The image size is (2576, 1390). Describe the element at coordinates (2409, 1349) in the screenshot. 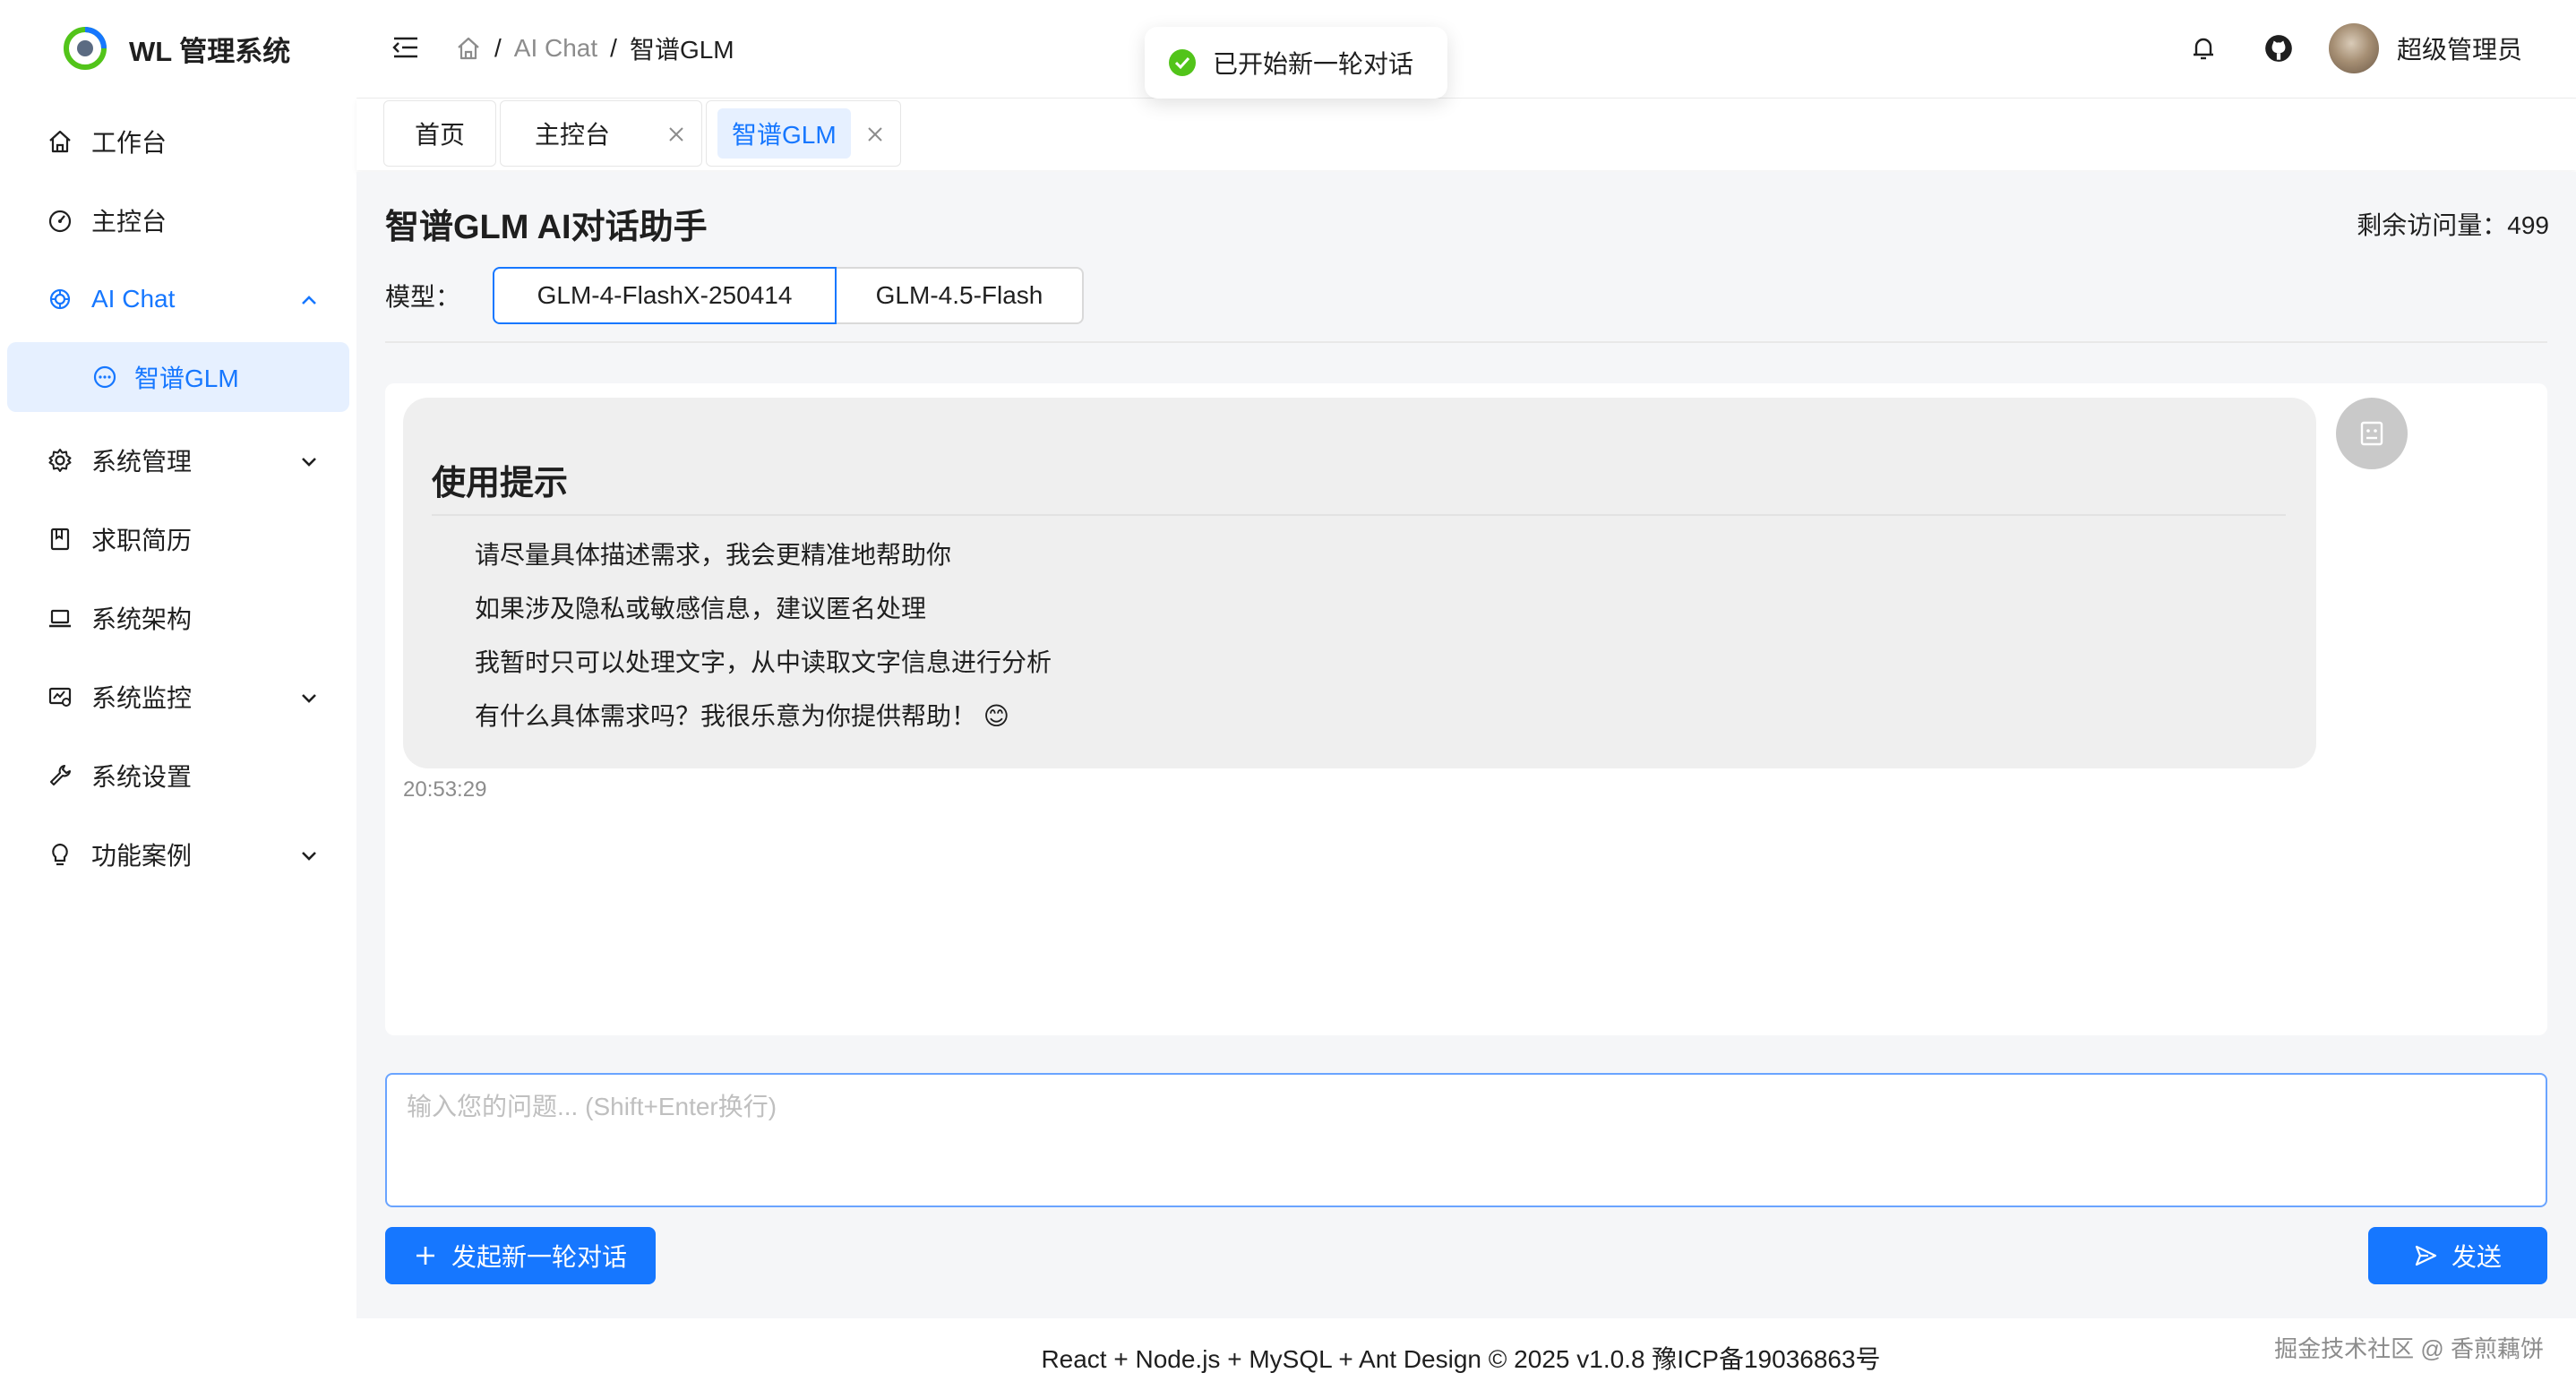

I see `watermark: 掘金技术社区 @ 香煎藕饼` at that location.